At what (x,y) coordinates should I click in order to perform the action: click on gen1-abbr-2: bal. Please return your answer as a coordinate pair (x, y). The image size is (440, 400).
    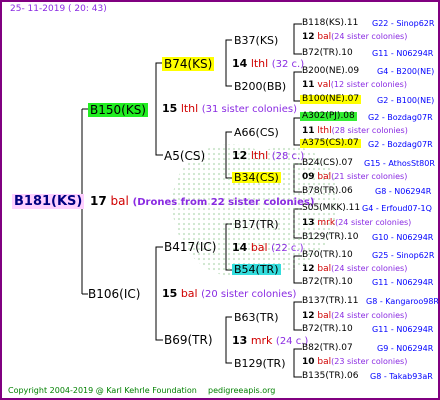
    Looking at the image, I should click on (189, 293).